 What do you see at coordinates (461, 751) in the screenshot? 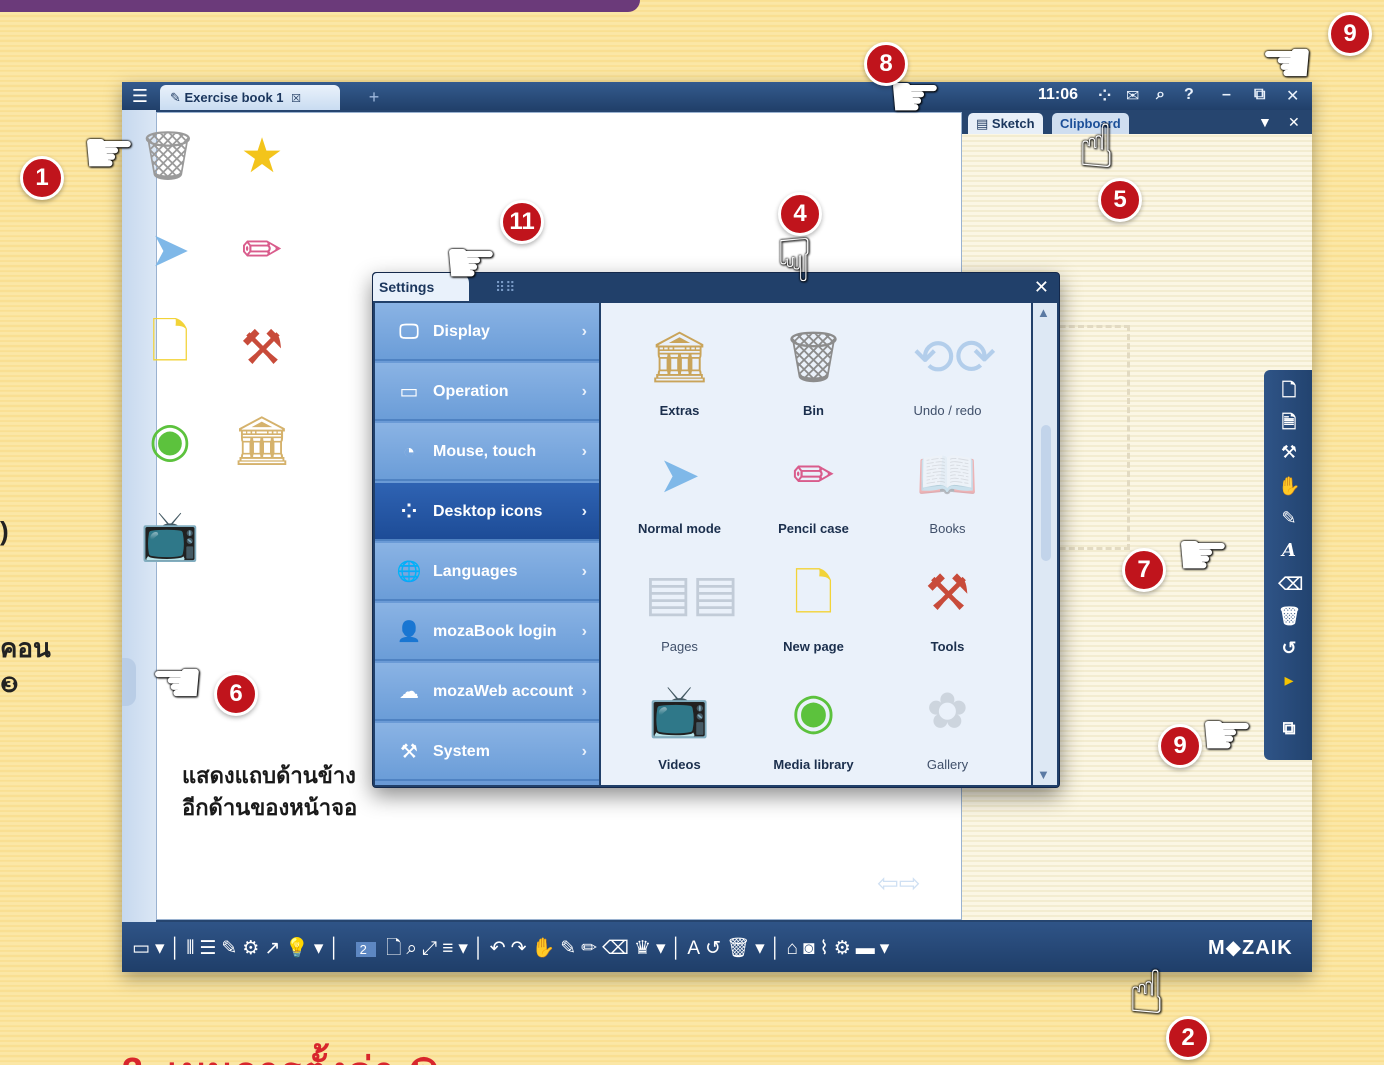
I see `menu-label: System` at bounding box center [461, 751].